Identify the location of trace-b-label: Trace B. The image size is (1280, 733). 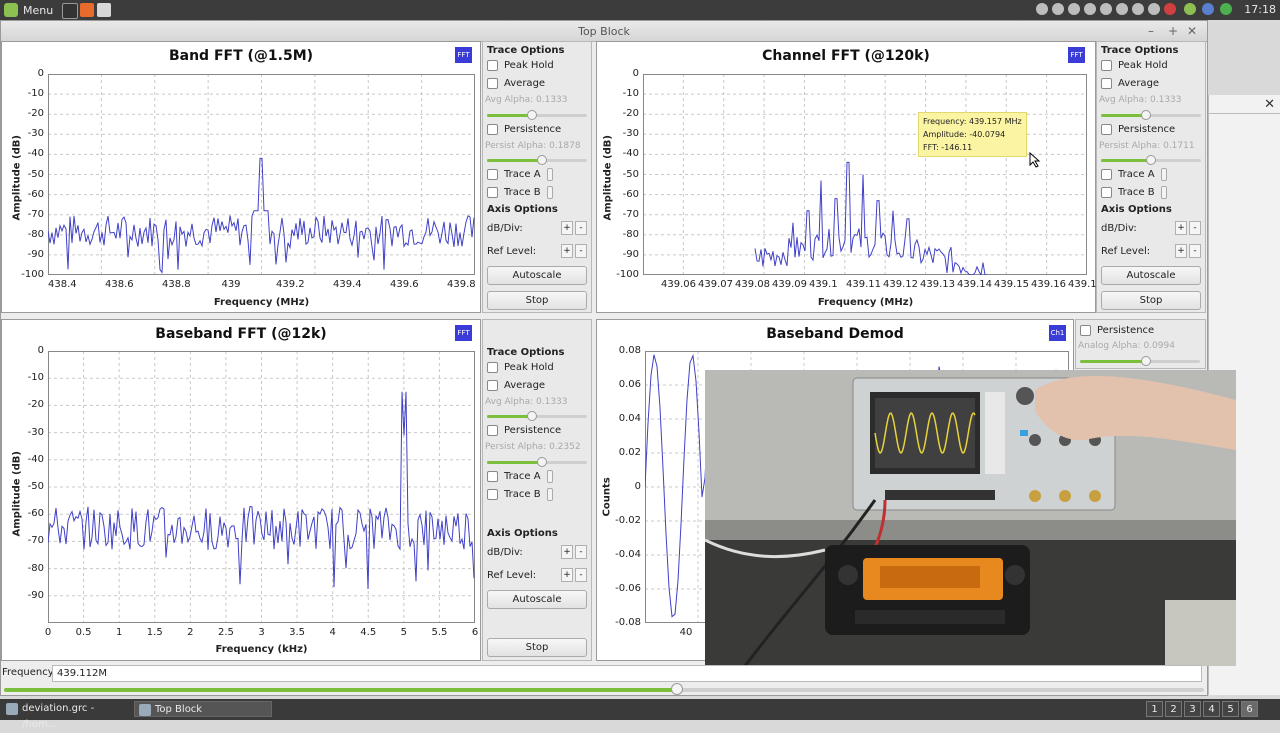
(1136, 192).